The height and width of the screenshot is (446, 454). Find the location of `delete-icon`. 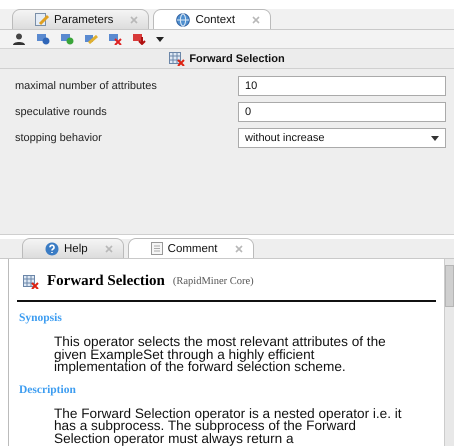

delete-icon is located at coordinates (115, 39).